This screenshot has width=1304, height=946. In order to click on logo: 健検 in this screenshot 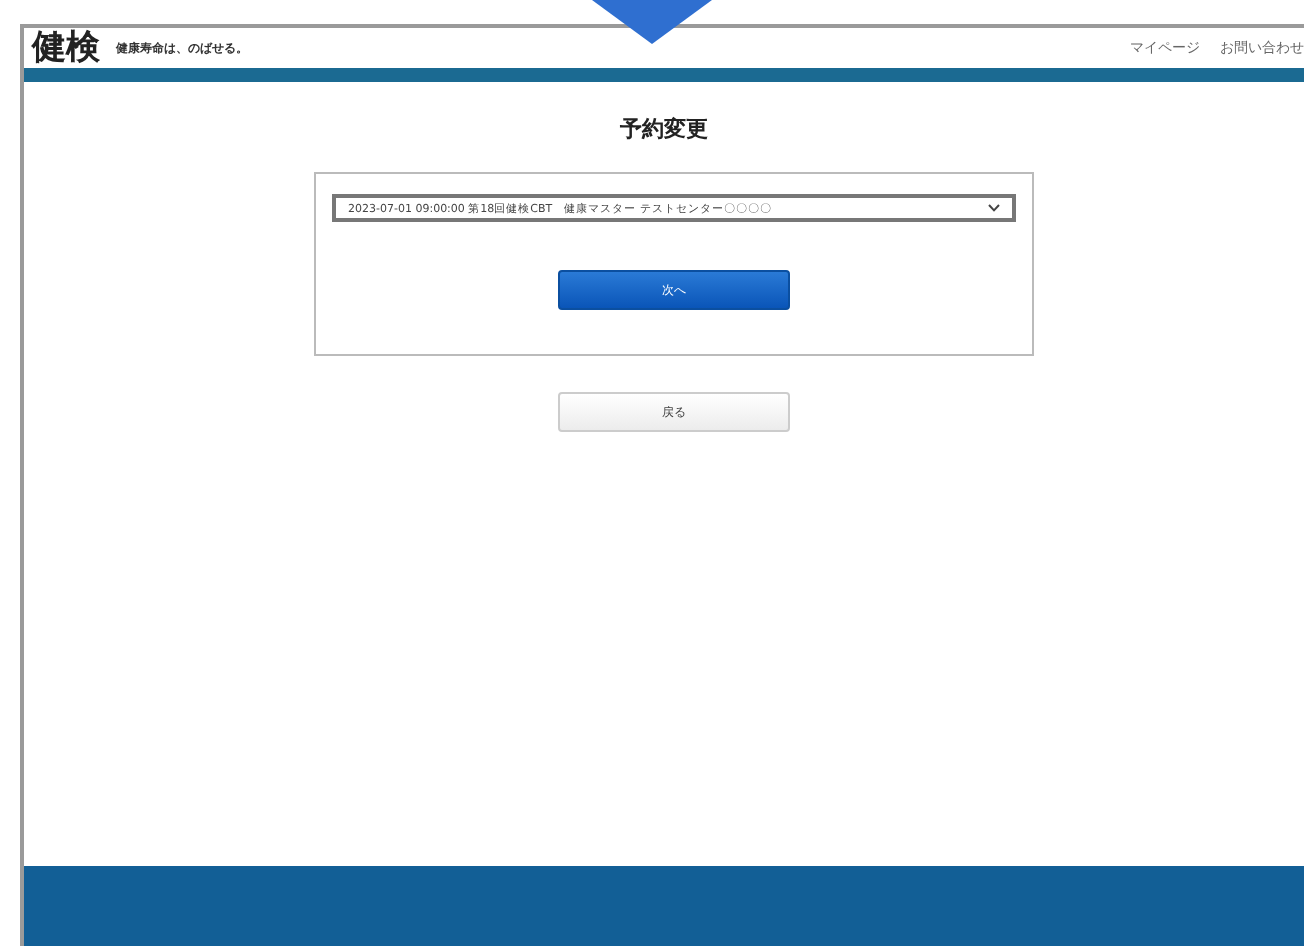, I will do `click(66, 48)`.